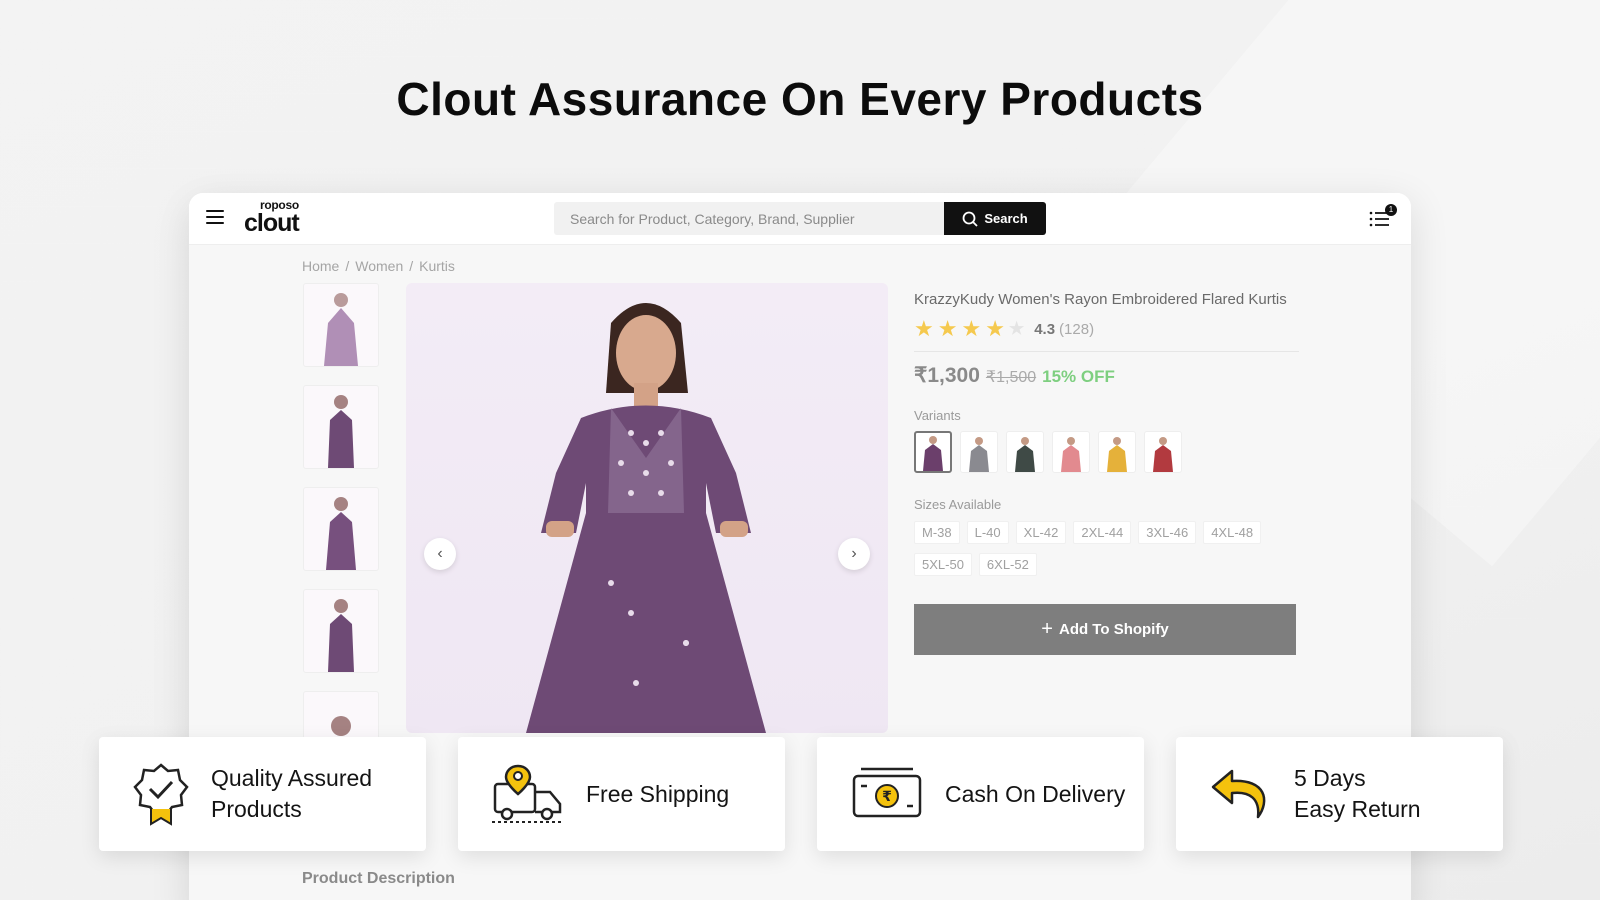 The height and width of the screenshot is (900, 1600). Describe the element at coordinates (1113, 629) in the screenshot. I see `add-to-shopify-label: Add To Shopify` at that location.